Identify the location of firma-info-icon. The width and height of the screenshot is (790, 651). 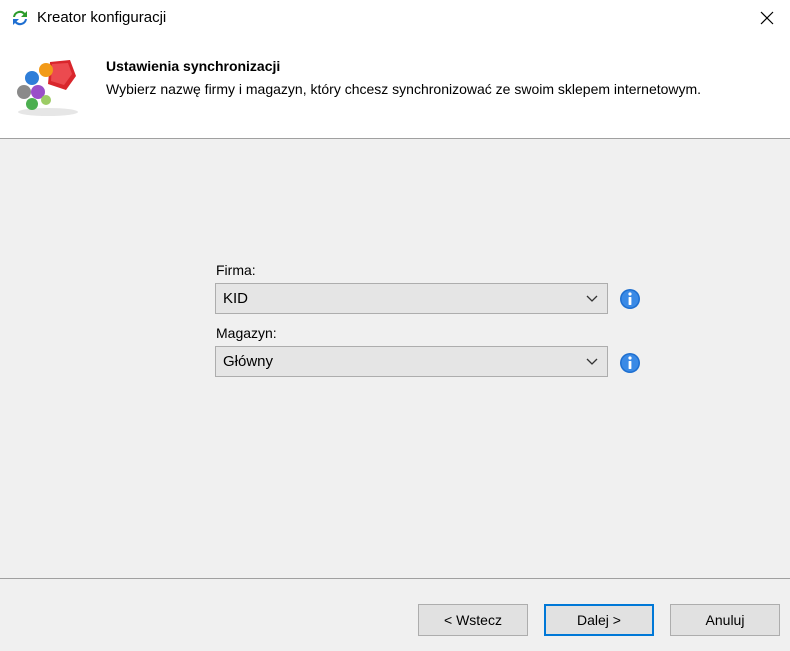
(630, 299).